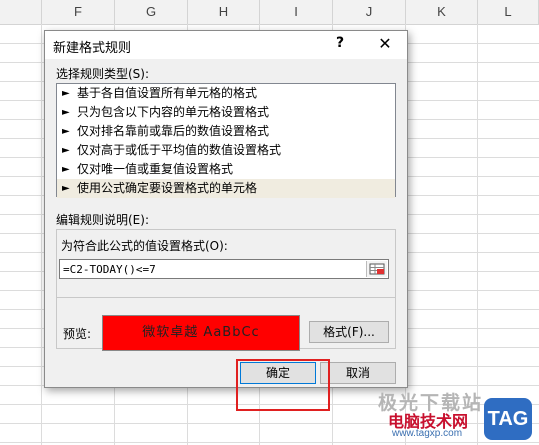 This screenshot has height=445, width=539. What do you see at coordinates (376, 269) in the screenshot?
I see `range-select-icon` at bounding box center [376, 269].